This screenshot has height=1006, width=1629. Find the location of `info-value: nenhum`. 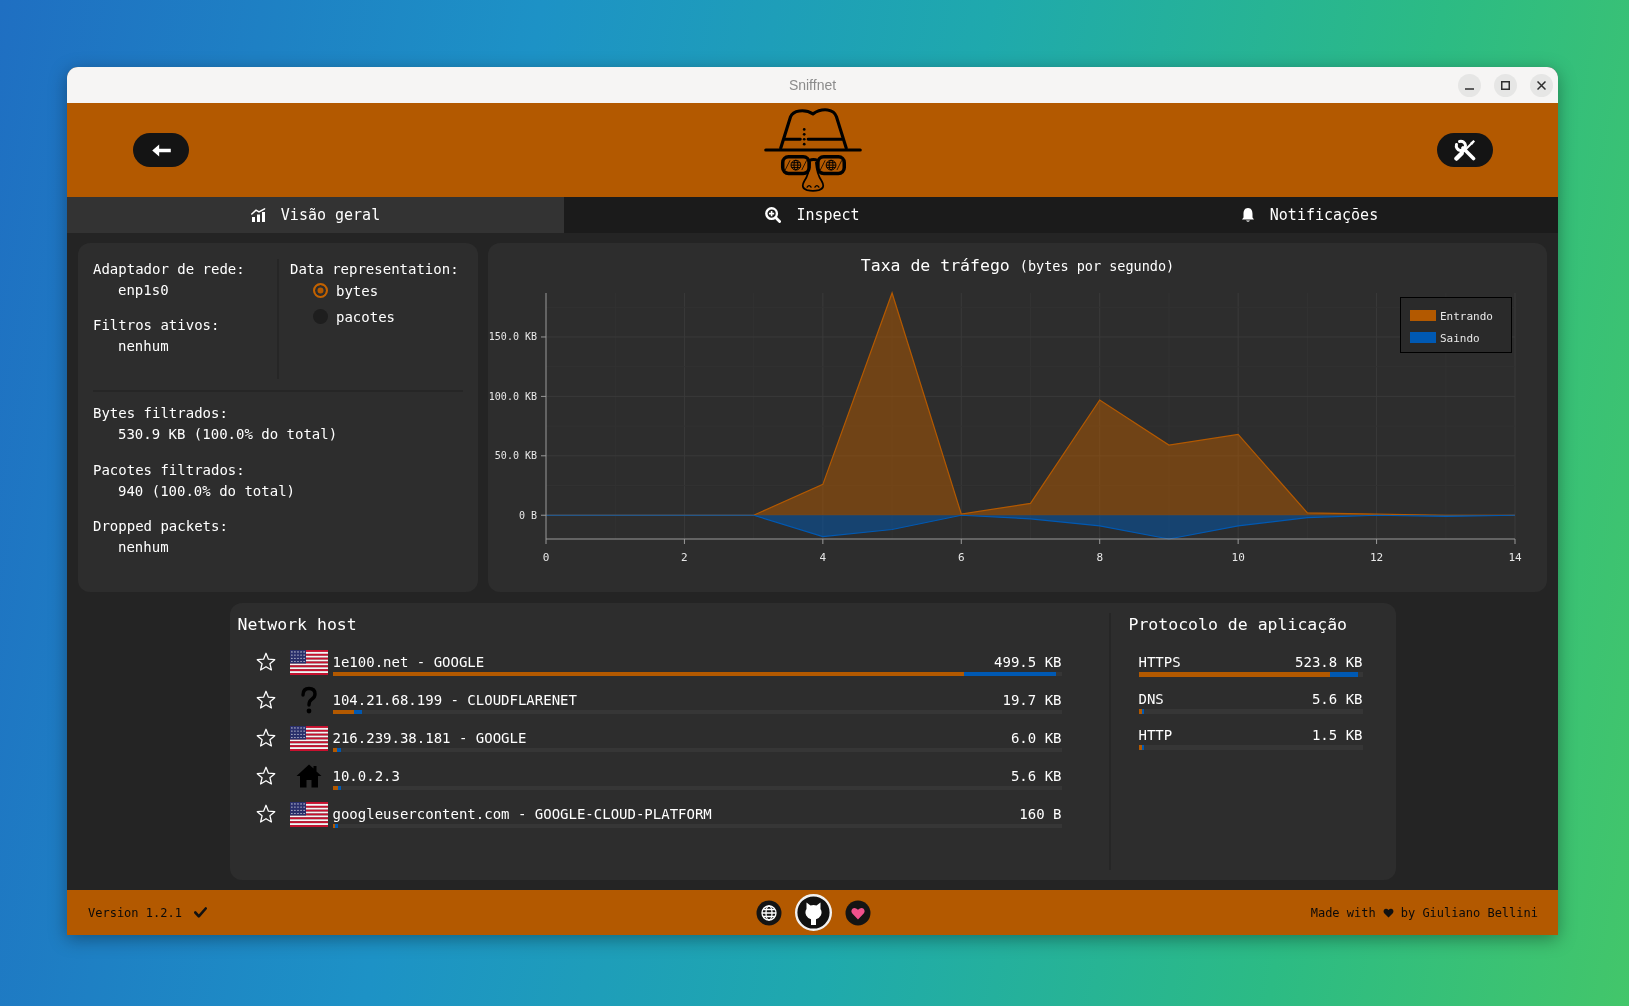

info-value: nenhum is located at coordinates (143, 346).